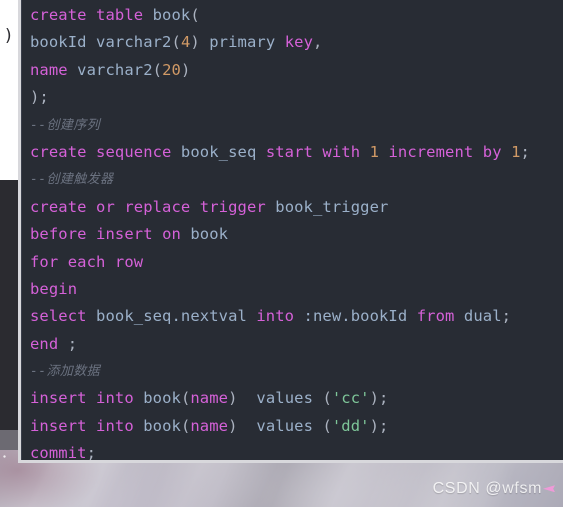  Describe the element at coordinates (296, 451) in the screenshot. I see `code-line: commit;` at that location.